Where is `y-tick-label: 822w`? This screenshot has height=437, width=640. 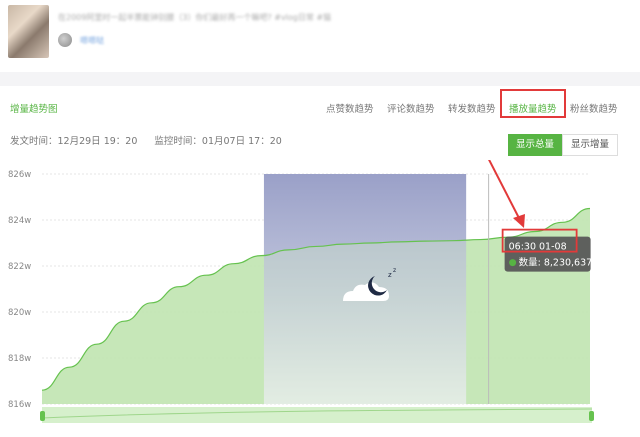 y-tick-label: 822w is located at coordinates (19, 267).